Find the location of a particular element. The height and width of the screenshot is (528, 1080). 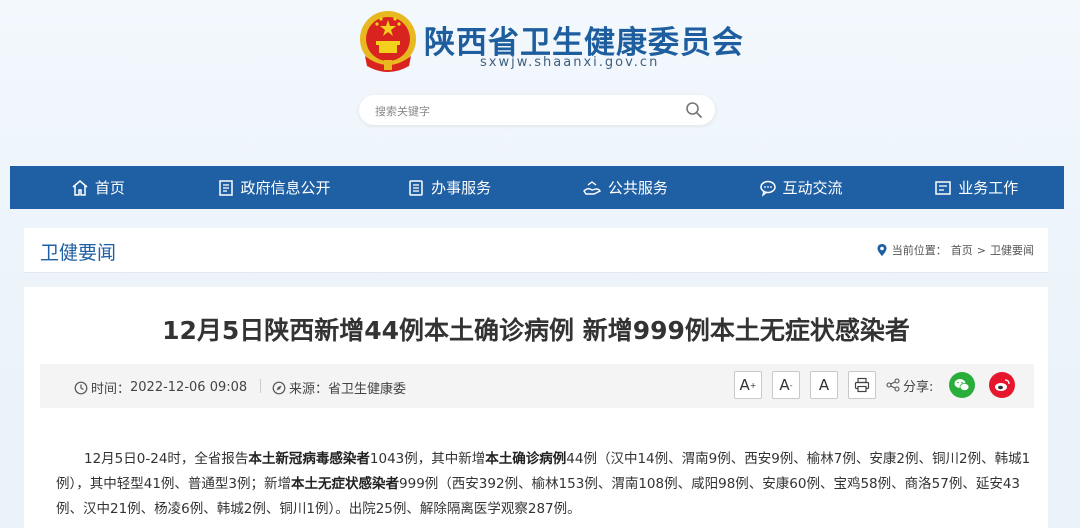

compass-icon is located at coordinates (279, 387).